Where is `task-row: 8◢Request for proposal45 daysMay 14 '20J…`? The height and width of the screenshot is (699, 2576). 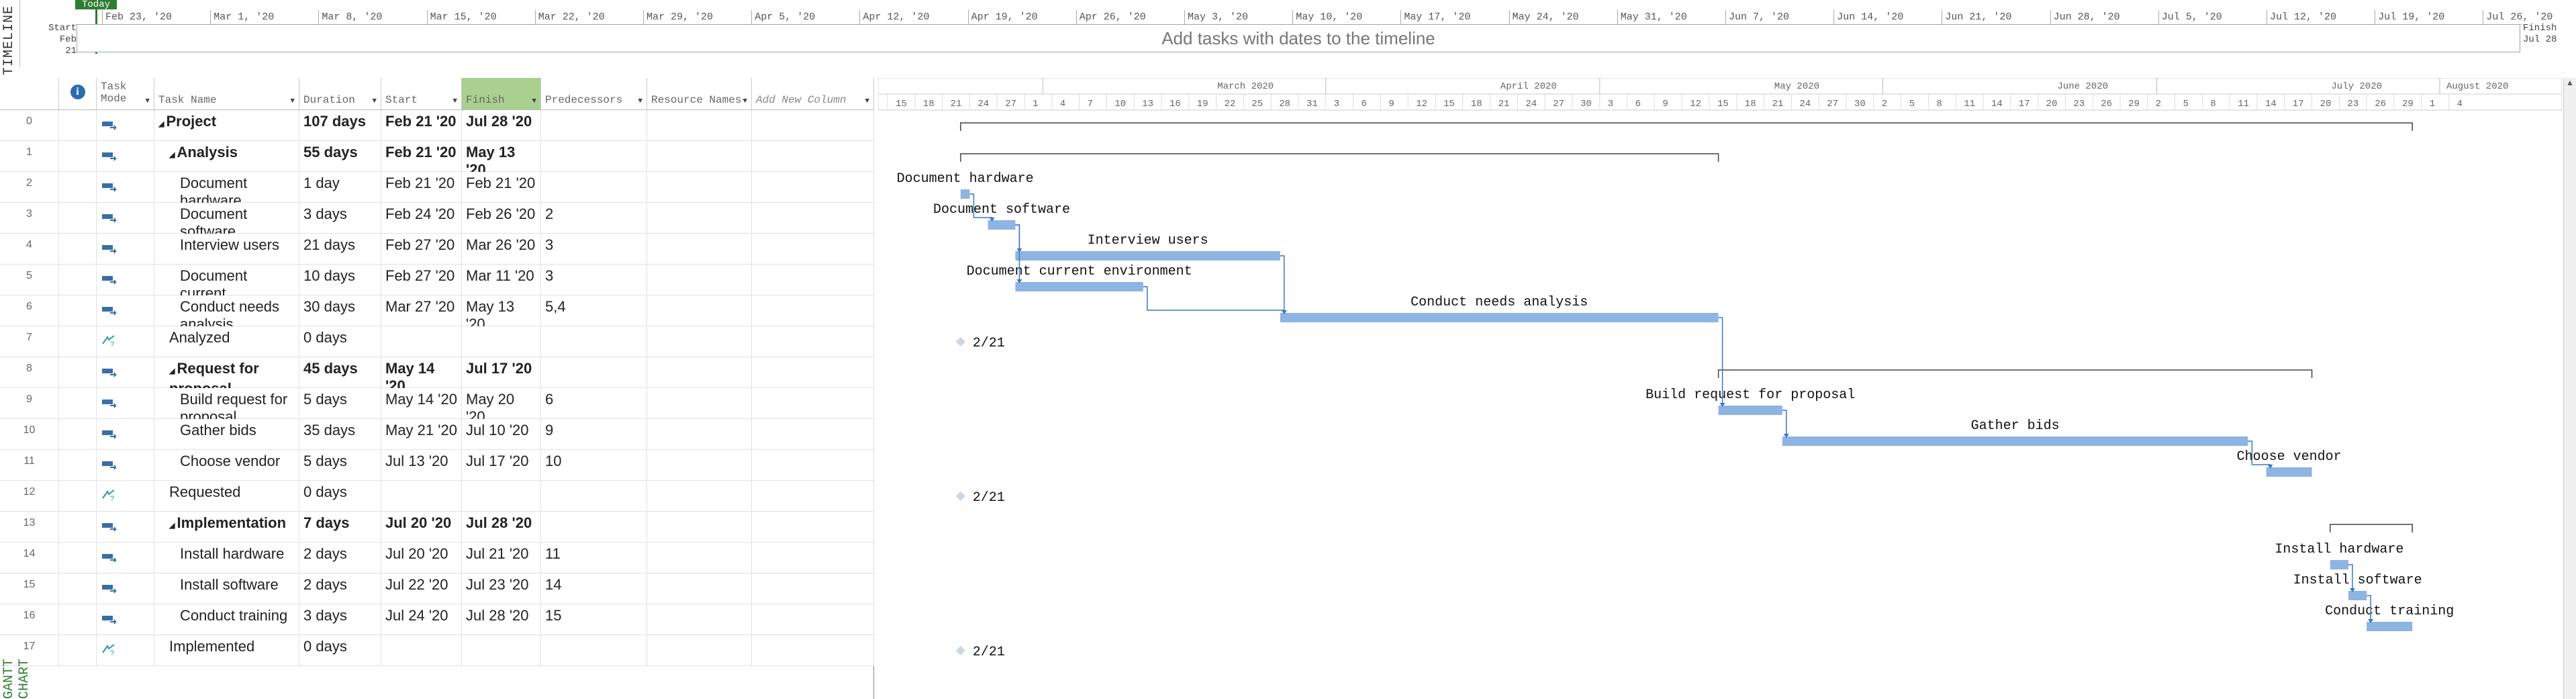
task-row: 8◢Request for proposal45 daysMay 14 '20J… is located at coordinates (437, 372).